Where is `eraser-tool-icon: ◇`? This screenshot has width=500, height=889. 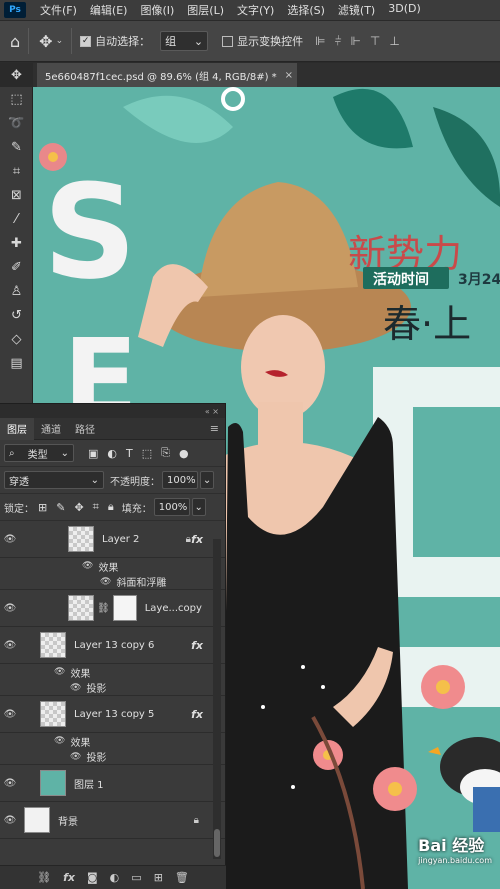 eraser-tool-icon: ◇ is located at coordinates (16, 339).